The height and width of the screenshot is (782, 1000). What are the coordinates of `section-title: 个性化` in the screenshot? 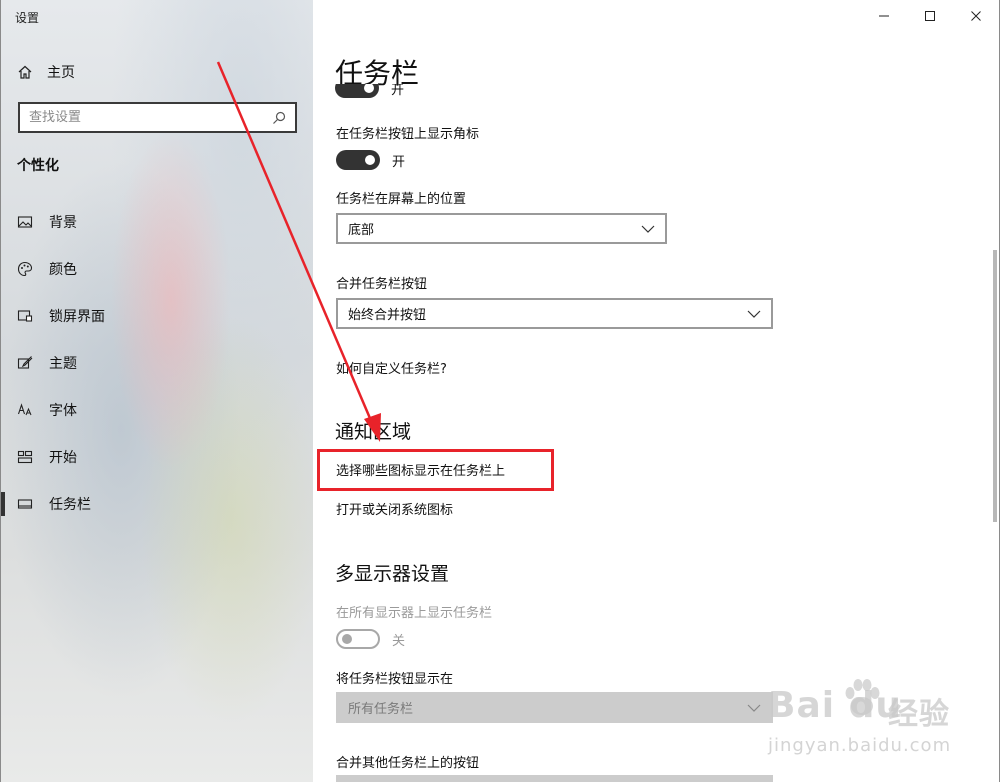 It's located at (38, 166).